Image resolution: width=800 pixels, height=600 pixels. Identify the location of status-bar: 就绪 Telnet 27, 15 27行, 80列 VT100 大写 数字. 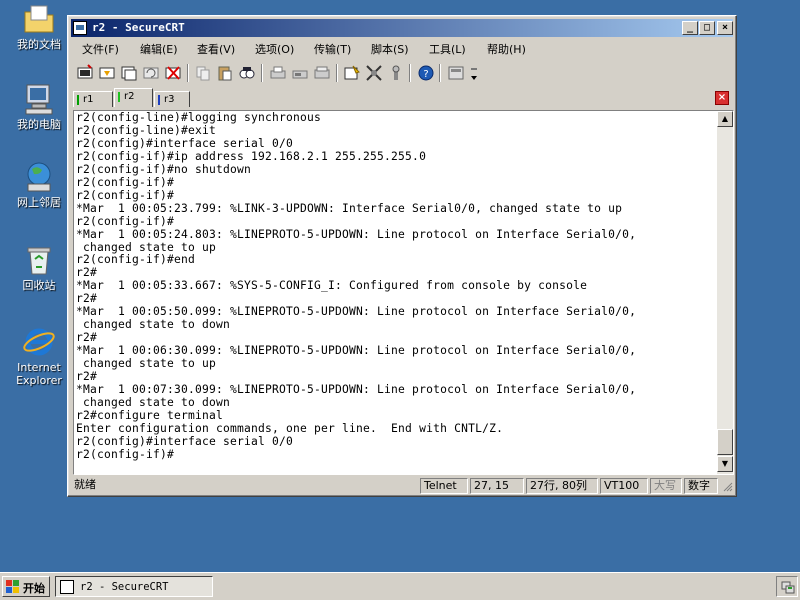
(402, 486).